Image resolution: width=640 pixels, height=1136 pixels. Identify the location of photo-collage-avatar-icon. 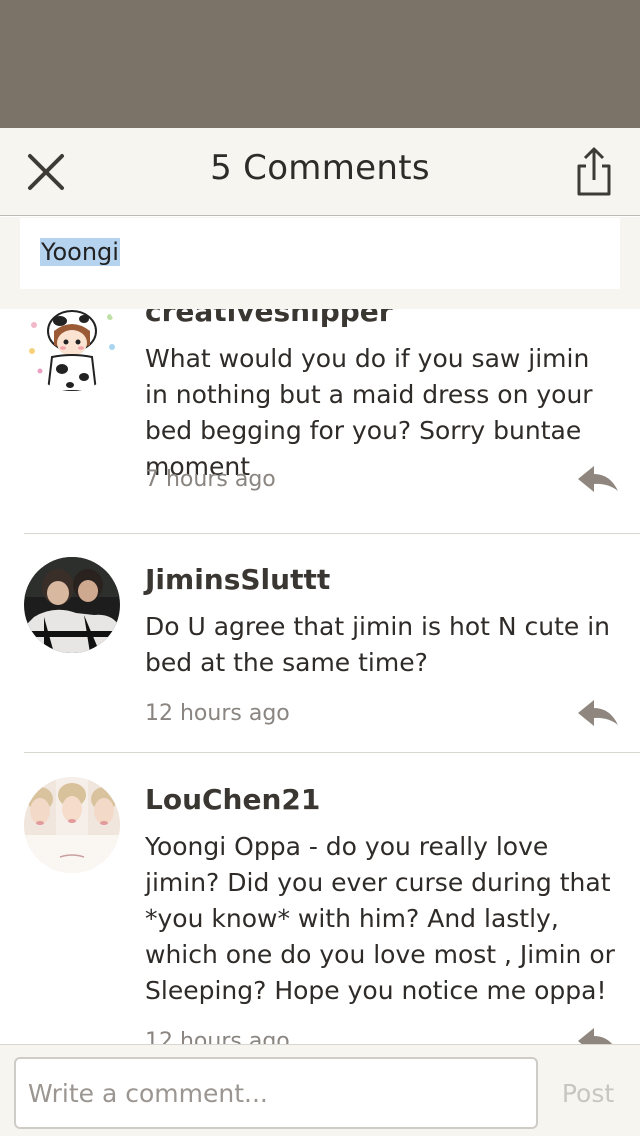
(72, 825).